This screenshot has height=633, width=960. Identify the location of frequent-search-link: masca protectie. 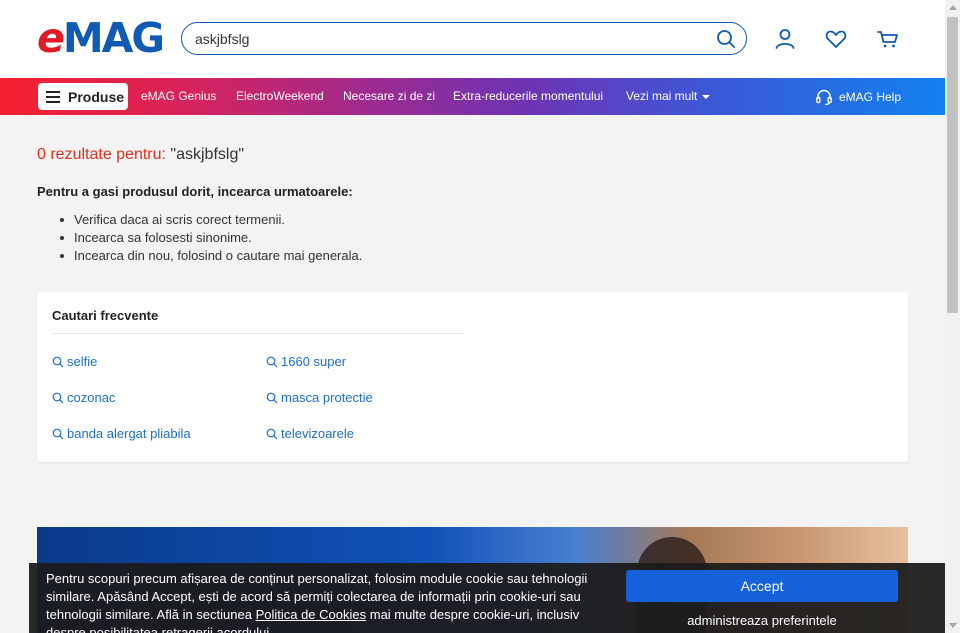
(319, 397).